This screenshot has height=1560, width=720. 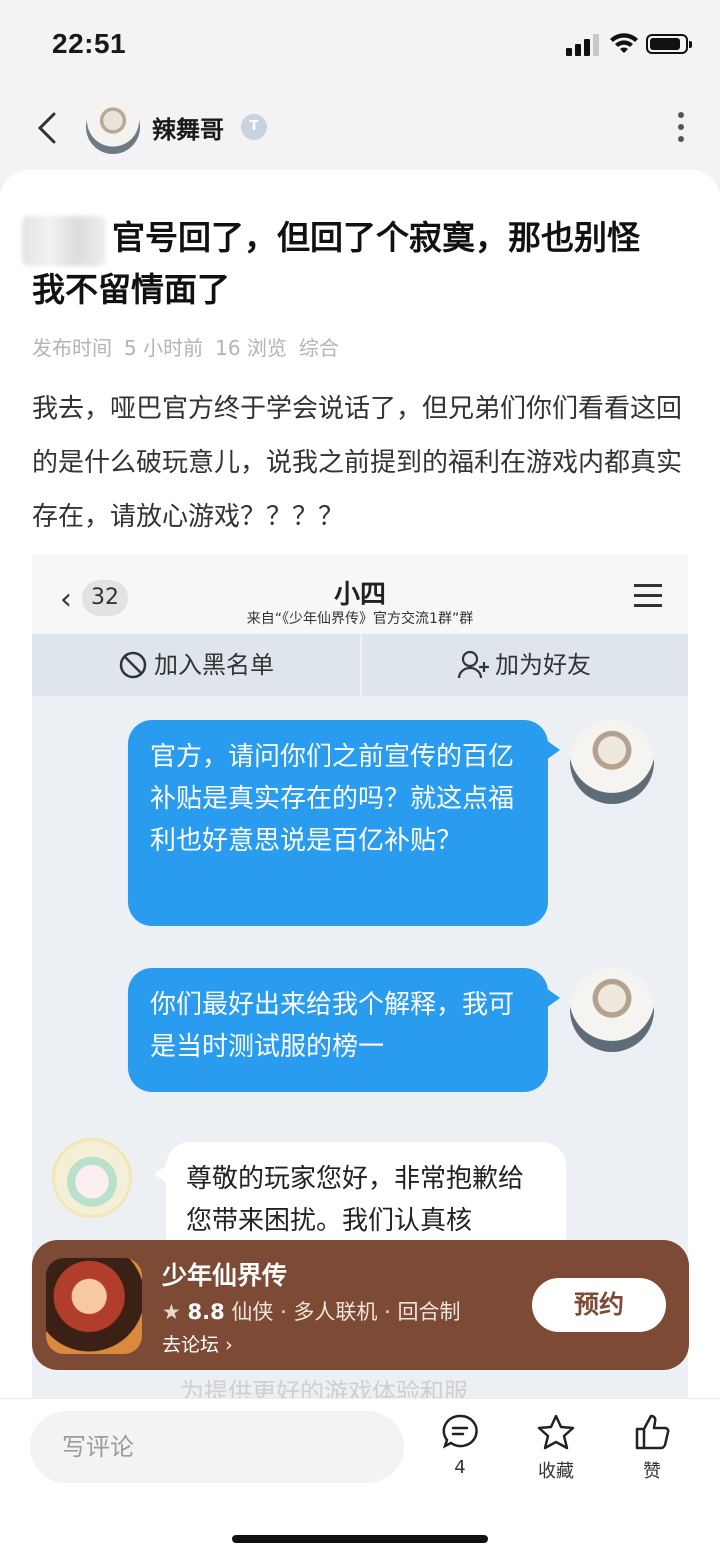 I want to click on comment-count: 4, so click(x=460, y=1467).